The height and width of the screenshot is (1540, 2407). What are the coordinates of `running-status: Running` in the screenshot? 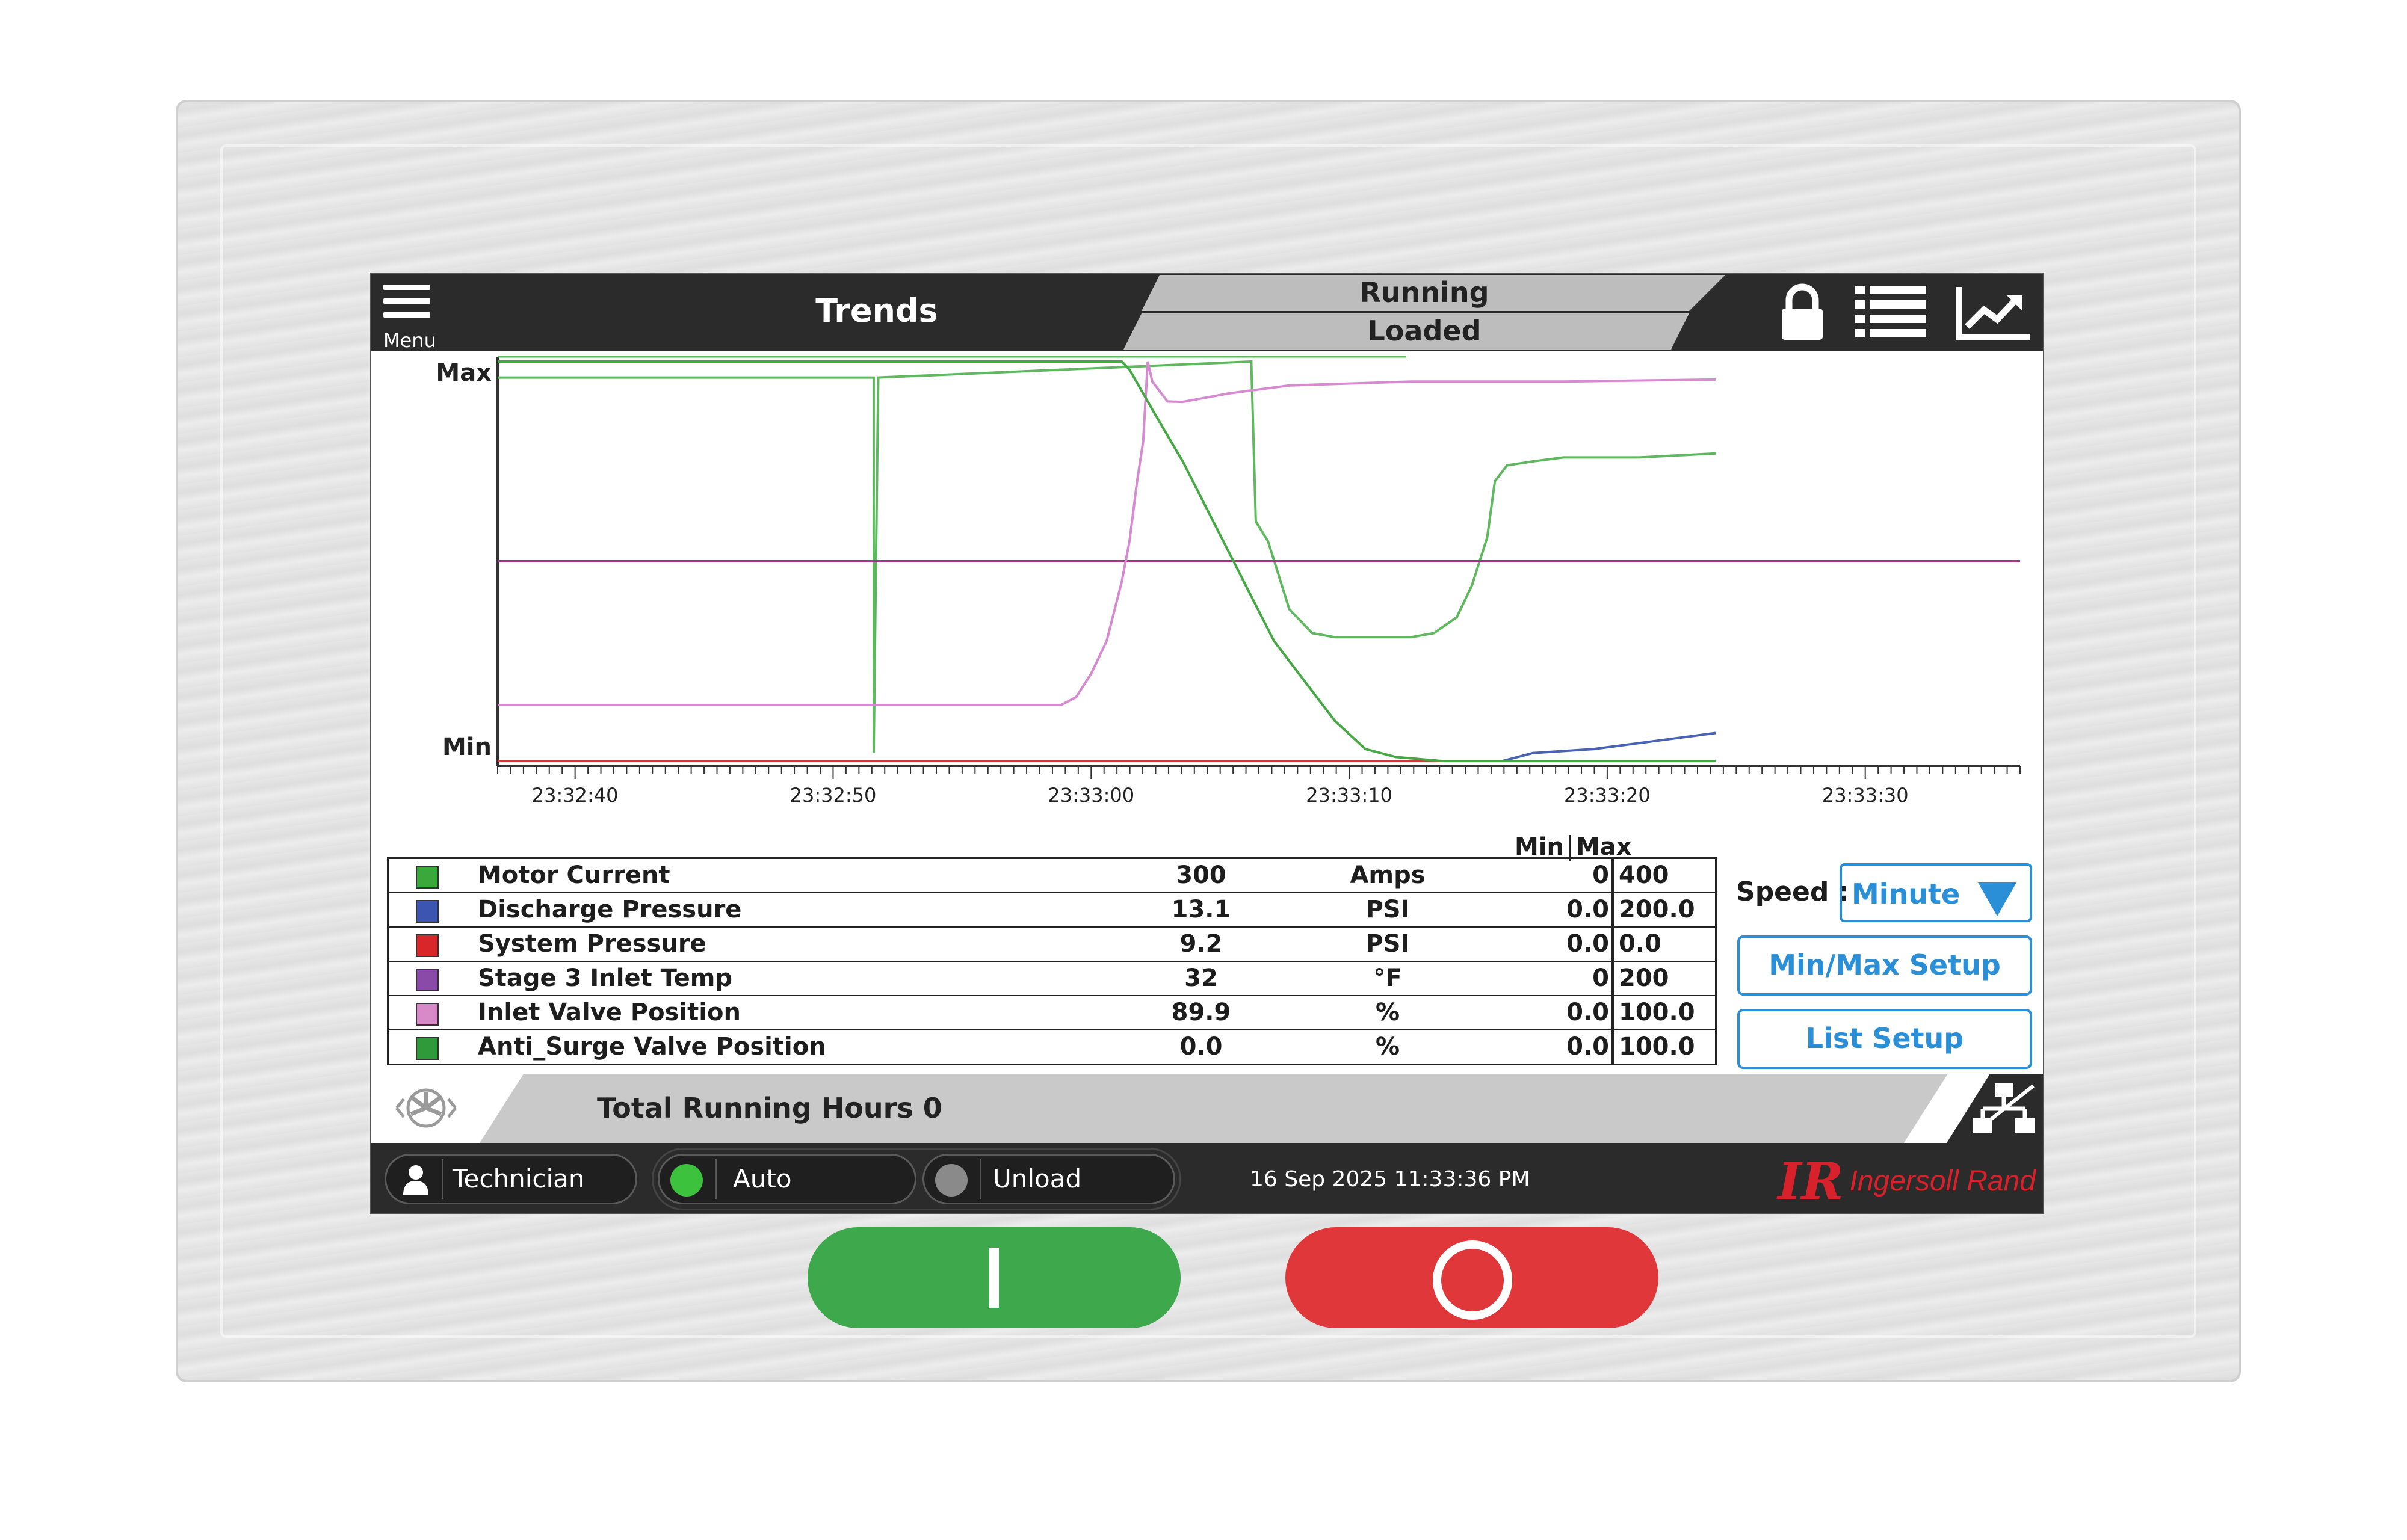 It's located at (1433, 293).